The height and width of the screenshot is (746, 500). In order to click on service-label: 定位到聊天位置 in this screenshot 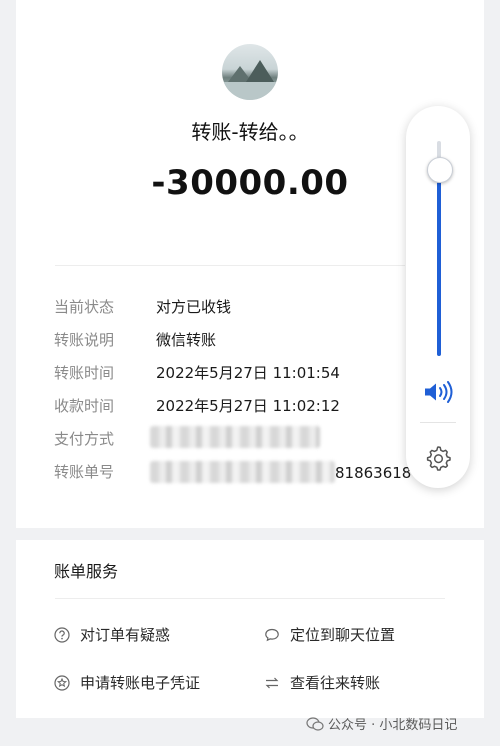, I will do `click(343, 635)`.